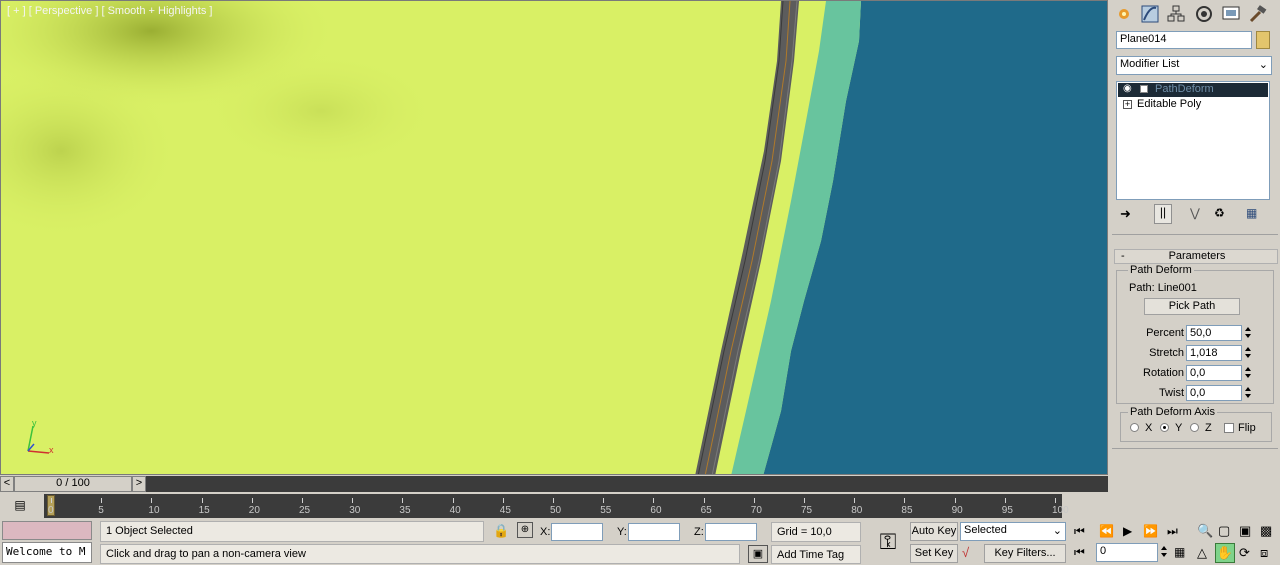 This screenshot has width=1280, height=565. What do you see at coordinates (934, 553) in the screenshot?
I see `set-key-button: Set Key` at bounding box center [934, 553].